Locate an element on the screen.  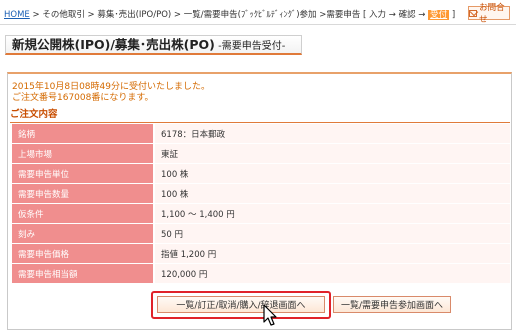
order-number-text: ご注文番号167008番になります。 is located at coordinates (83, 98).